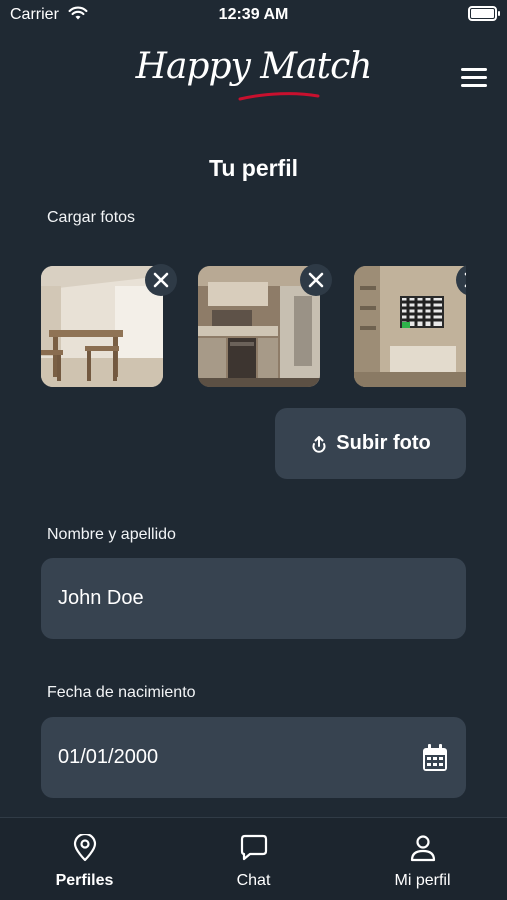 This screenshot has width=507, height=900. I want to click on upload-photo-button: Subir foto, so click(370, 443).